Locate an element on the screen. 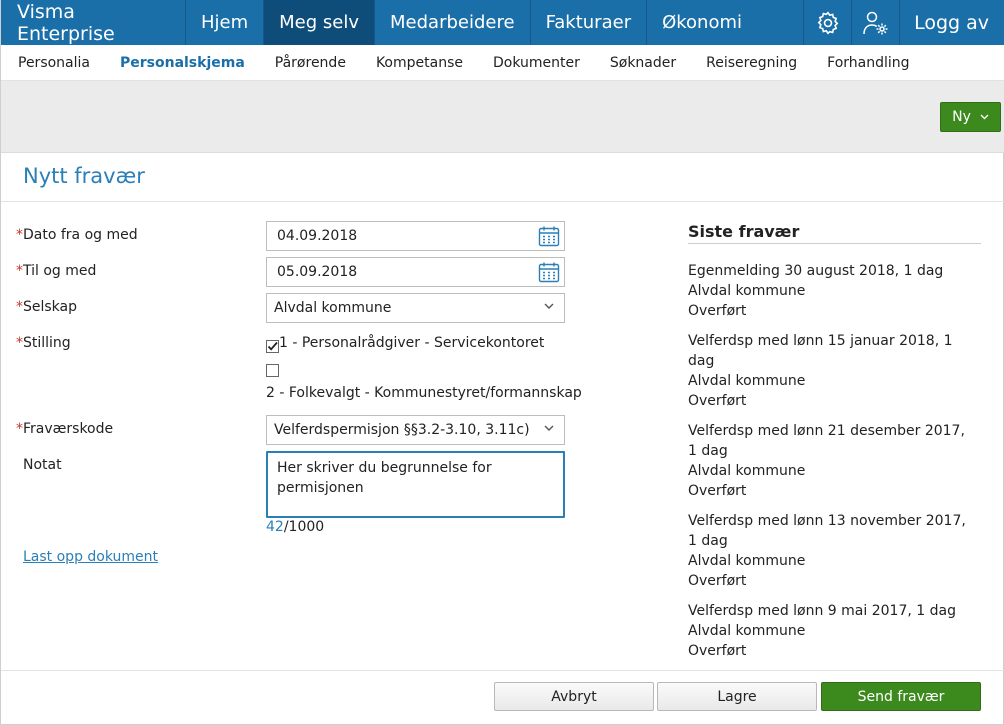 The height and width of the screenshot is (725, 1004). char-max: /1000 is located at coordinates (304, 527).